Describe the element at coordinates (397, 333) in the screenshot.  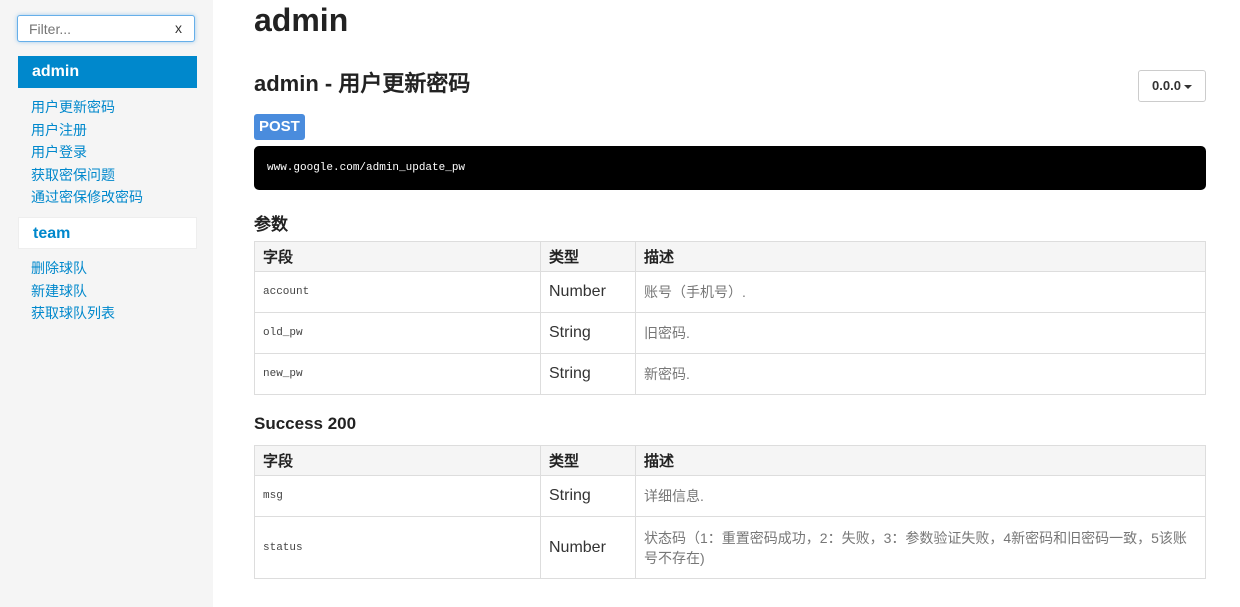
I see `param-field: old_pw` at that location.